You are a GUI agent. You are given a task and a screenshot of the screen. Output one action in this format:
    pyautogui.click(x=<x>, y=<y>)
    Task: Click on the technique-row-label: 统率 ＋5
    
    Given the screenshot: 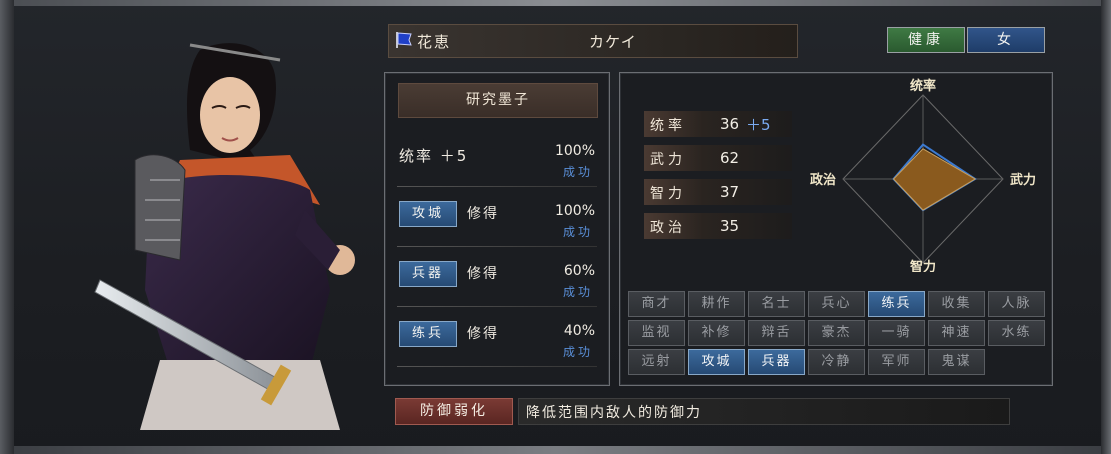 What is the action you would take?
    pyautogui.click(x=434, y=156)
    